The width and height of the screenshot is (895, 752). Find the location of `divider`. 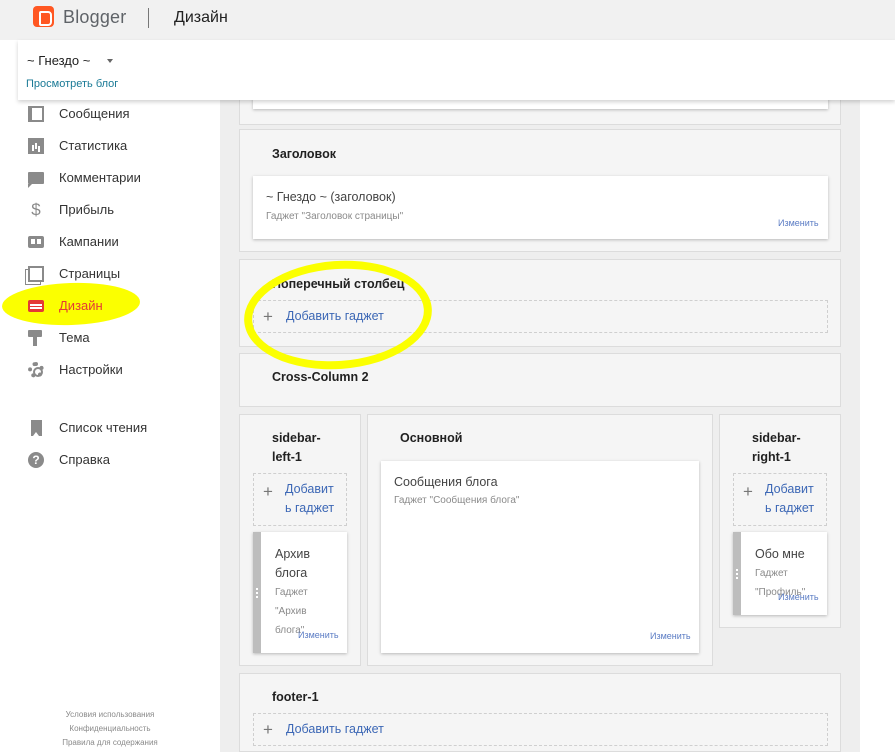

divider is located at coordinates (148, 18).